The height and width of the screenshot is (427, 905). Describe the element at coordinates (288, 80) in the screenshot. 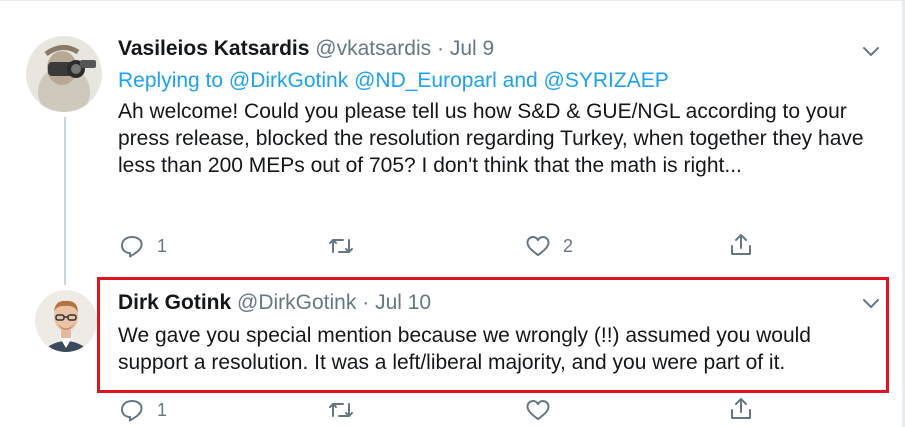

I see `mention-link: @DirkGotink` at that location.